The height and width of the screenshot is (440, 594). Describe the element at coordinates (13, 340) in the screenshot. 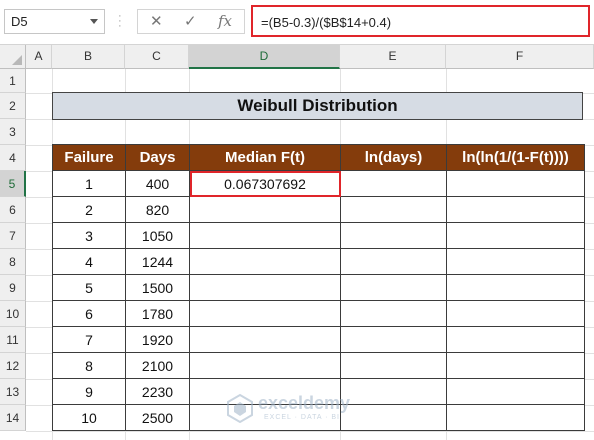

I see `row-header-11: 11` at that location.